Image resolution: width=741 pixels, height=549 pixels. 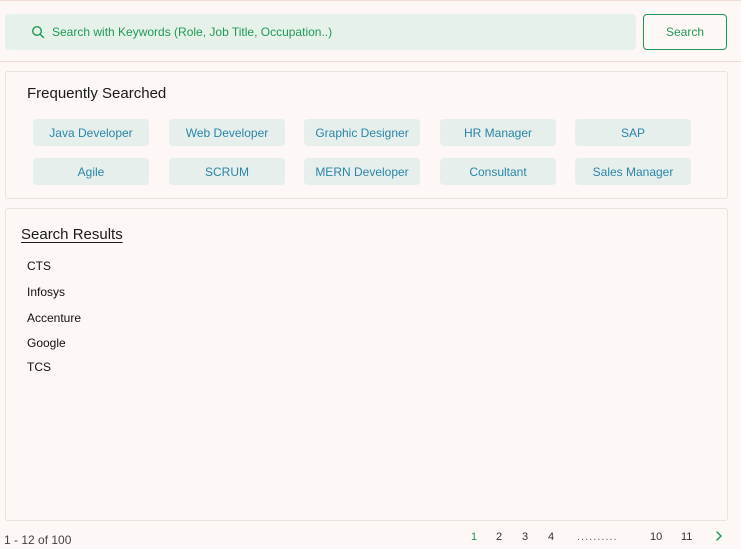 I want to click on page-4-link: 4, so click(x=551, y=537).